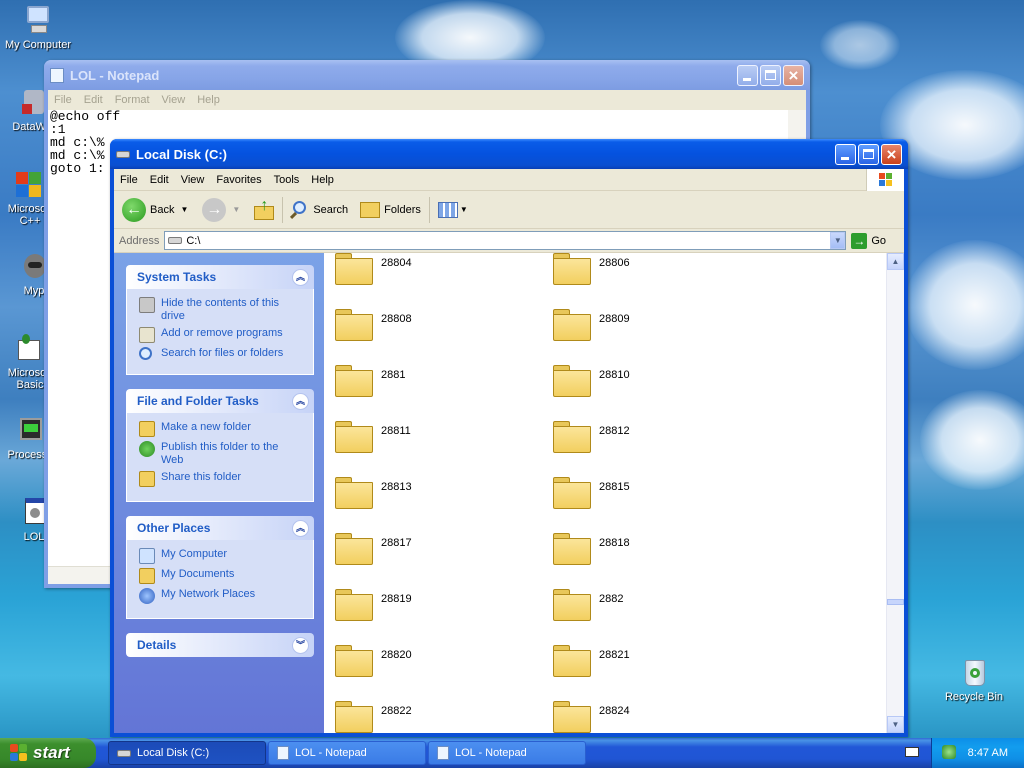 The image size is (1024, 768). What do you see at coordinates (155, 209) in the screenshot?
I see `back-button: ← Back ▼` at bounding box center [155, 209].